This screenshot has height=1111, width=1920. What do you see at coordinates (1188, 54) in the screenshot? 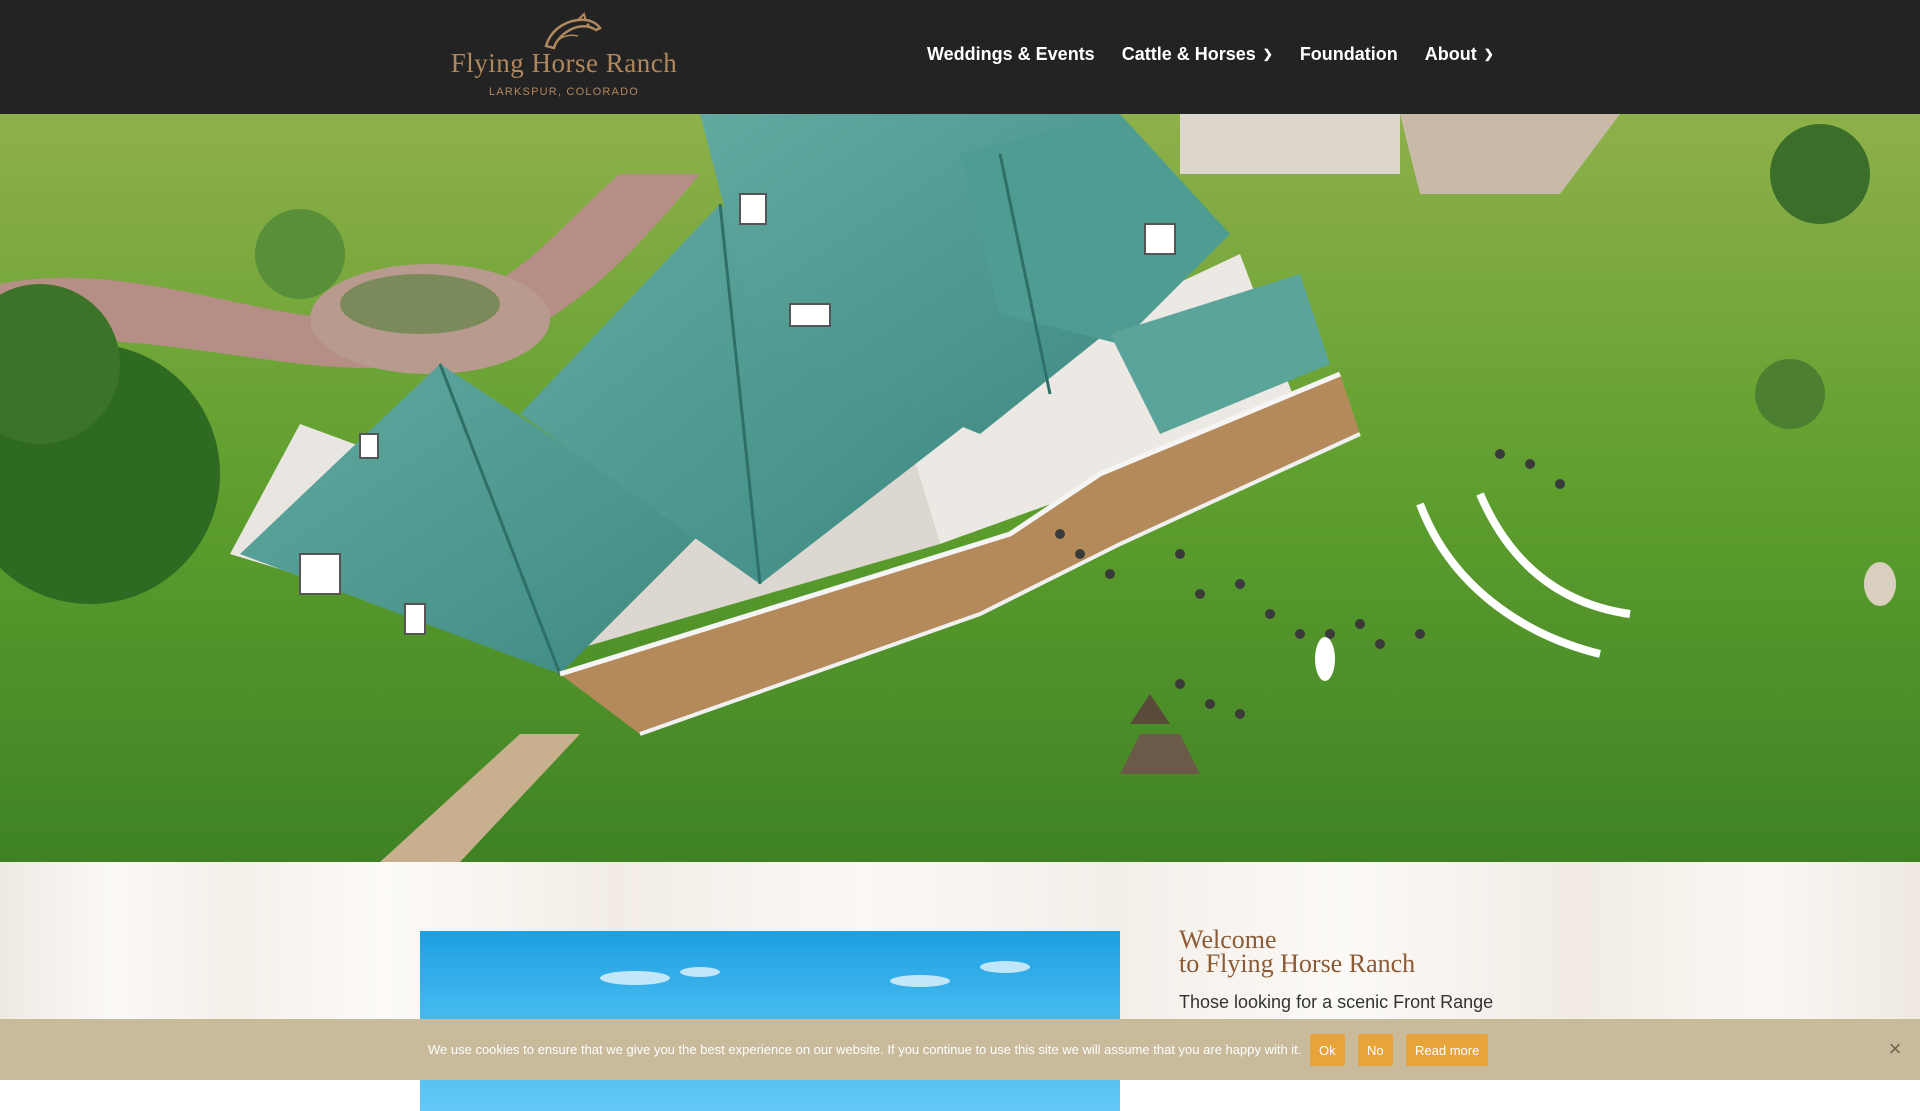
I see `nav-label: Cattle & Horses` at bounding box center [1188, 54].